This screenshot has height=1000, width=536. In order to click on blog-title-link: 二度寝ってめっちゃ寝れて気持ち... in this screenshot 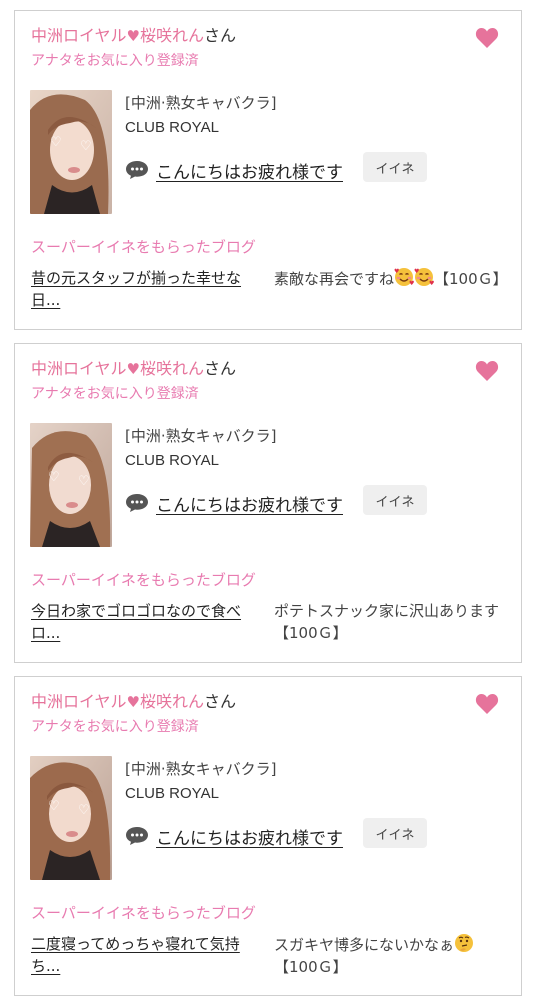, I will do `click(146, 955)`.